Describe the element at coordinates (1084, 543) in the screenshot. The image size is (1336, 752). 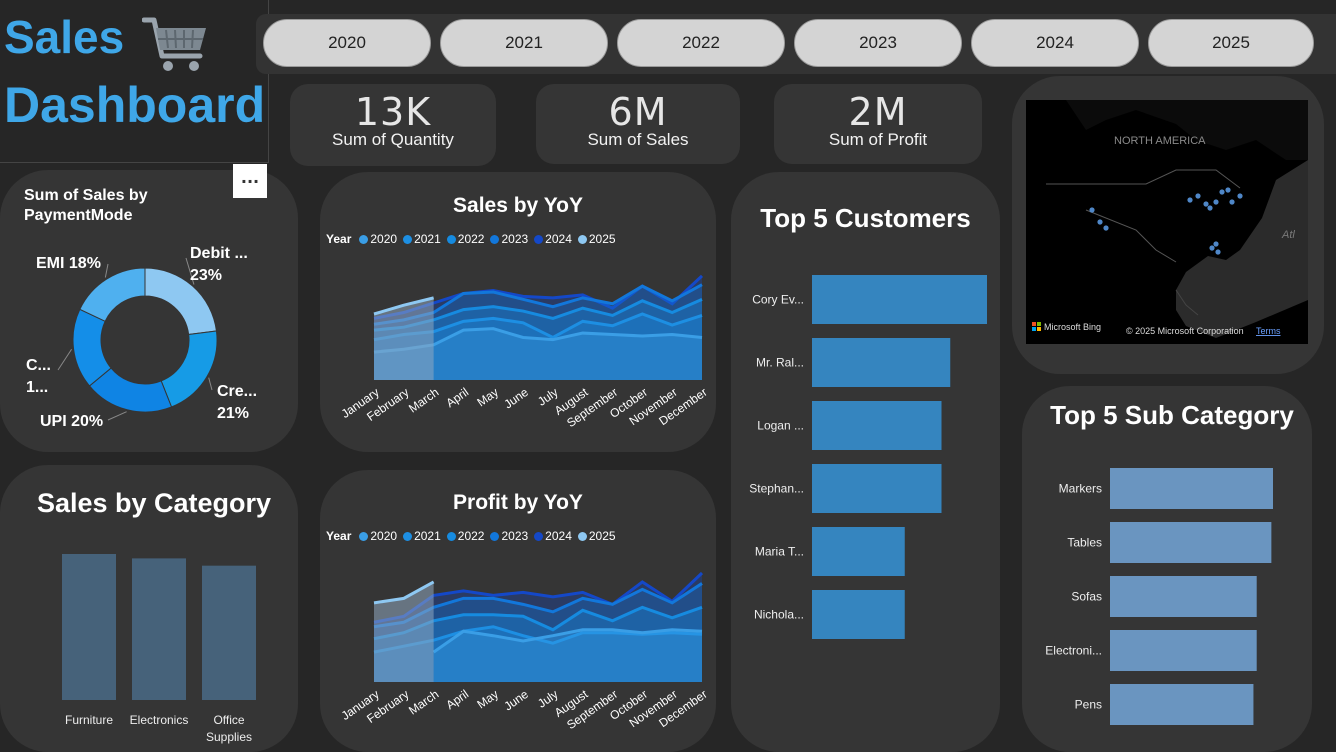
I see `hbar-label: Tables` at that location.